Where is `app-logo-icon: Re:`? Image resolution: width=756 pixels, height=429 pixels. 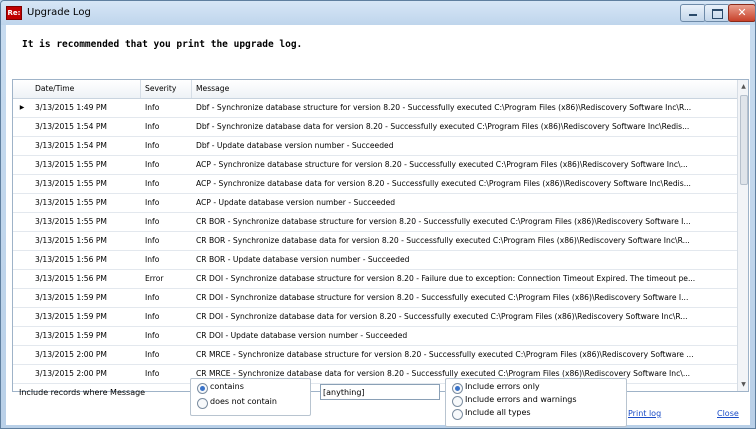
app-logo-icon: Re: is located at coordinates (14, 13).